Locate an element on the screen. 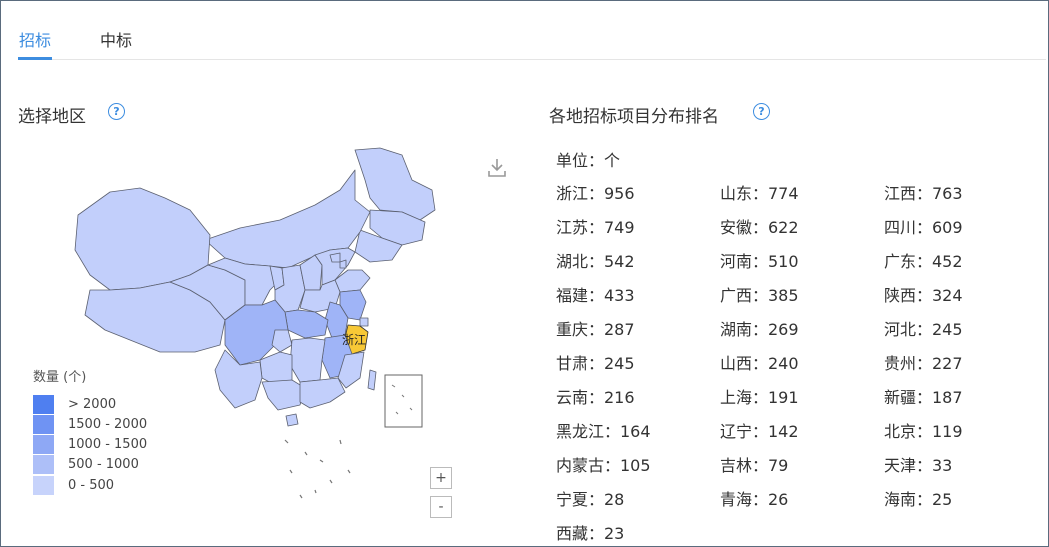 Image resolution: width=1049 pixels, height=547 pixels. ranking-item: 新疆：187 is located at coordinates (923, 397).